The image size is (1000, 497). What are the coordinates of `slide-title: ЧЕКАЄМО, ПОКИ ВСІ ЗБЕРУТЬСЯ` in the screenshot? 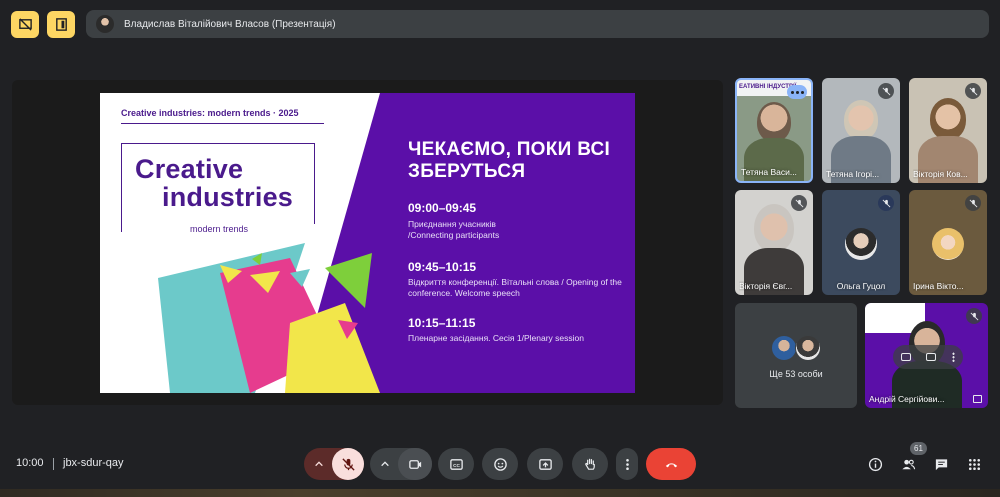 It's located at (509, 160).